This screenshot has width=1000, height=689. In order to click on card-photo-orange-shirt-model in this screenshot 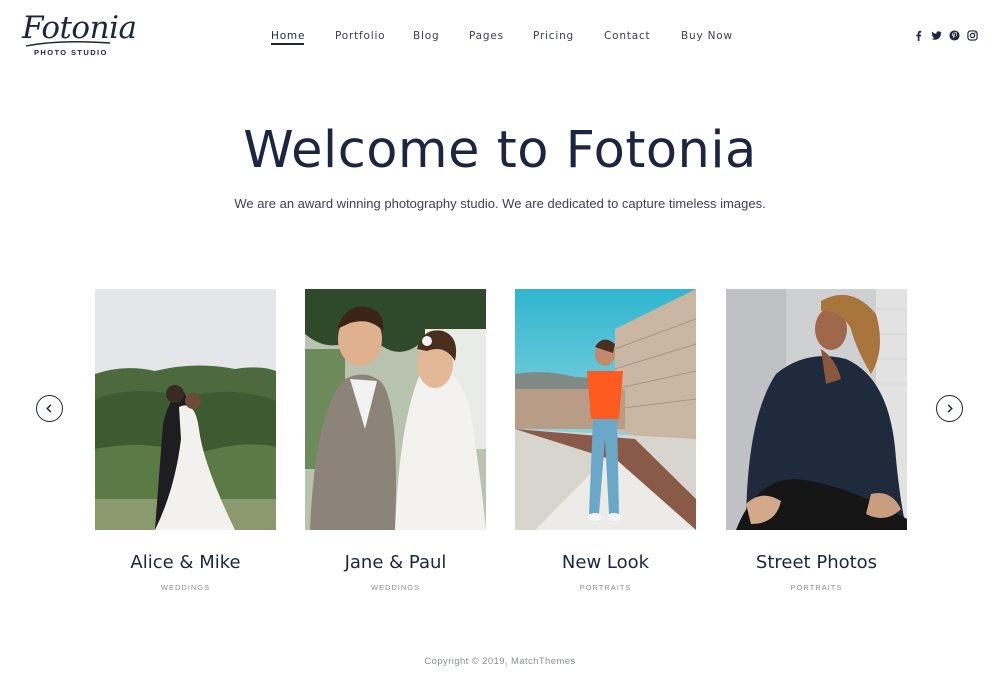, I will do `click(605, 409)`.